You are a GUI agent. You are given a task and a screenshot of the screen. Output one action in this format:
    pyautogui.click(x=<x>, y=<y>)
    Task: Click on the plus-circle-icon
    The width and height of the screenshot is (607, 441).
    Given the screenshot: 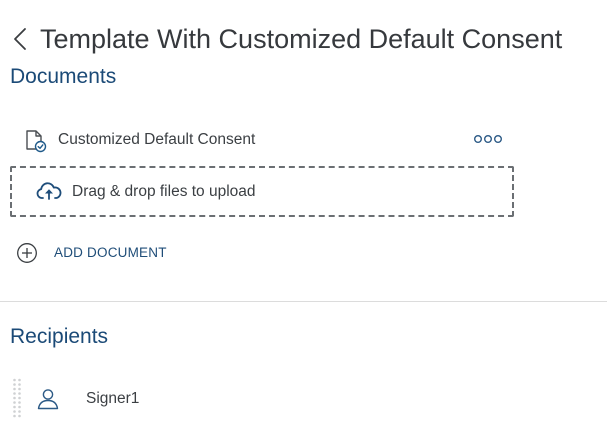 What is the action you would take?
    pyautogui.click(x=27, y=253)
    